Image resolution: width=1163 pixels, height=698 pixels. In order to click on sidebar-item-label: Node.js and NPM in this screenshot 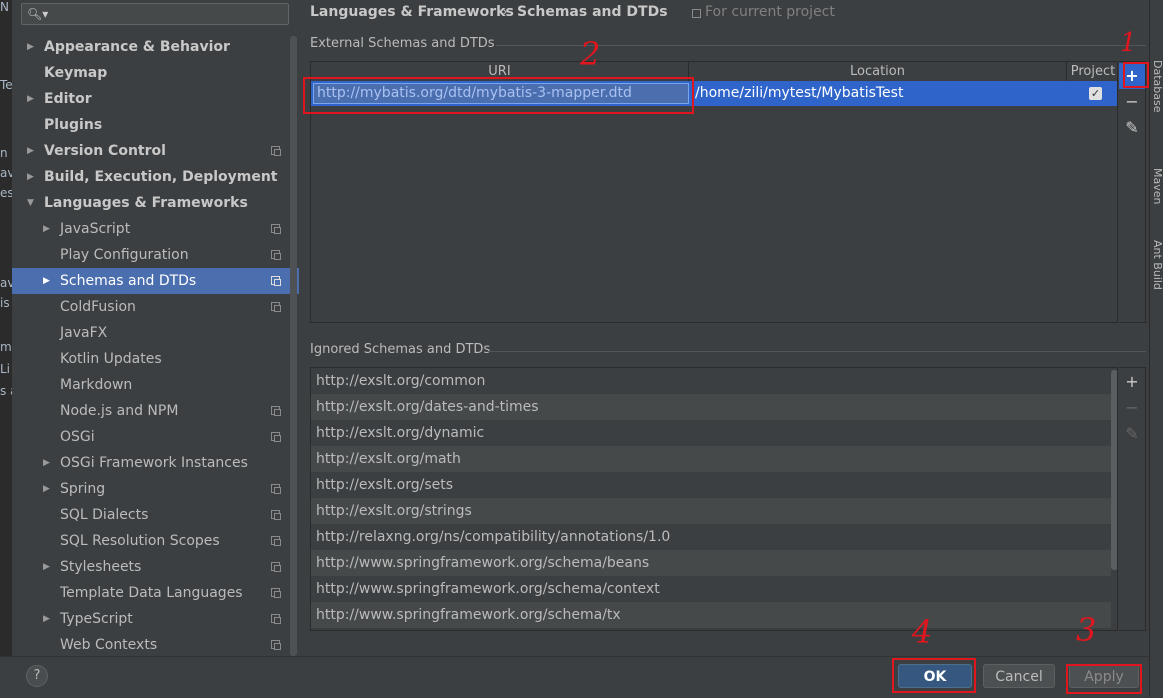, I will do `click(119, 411)`.